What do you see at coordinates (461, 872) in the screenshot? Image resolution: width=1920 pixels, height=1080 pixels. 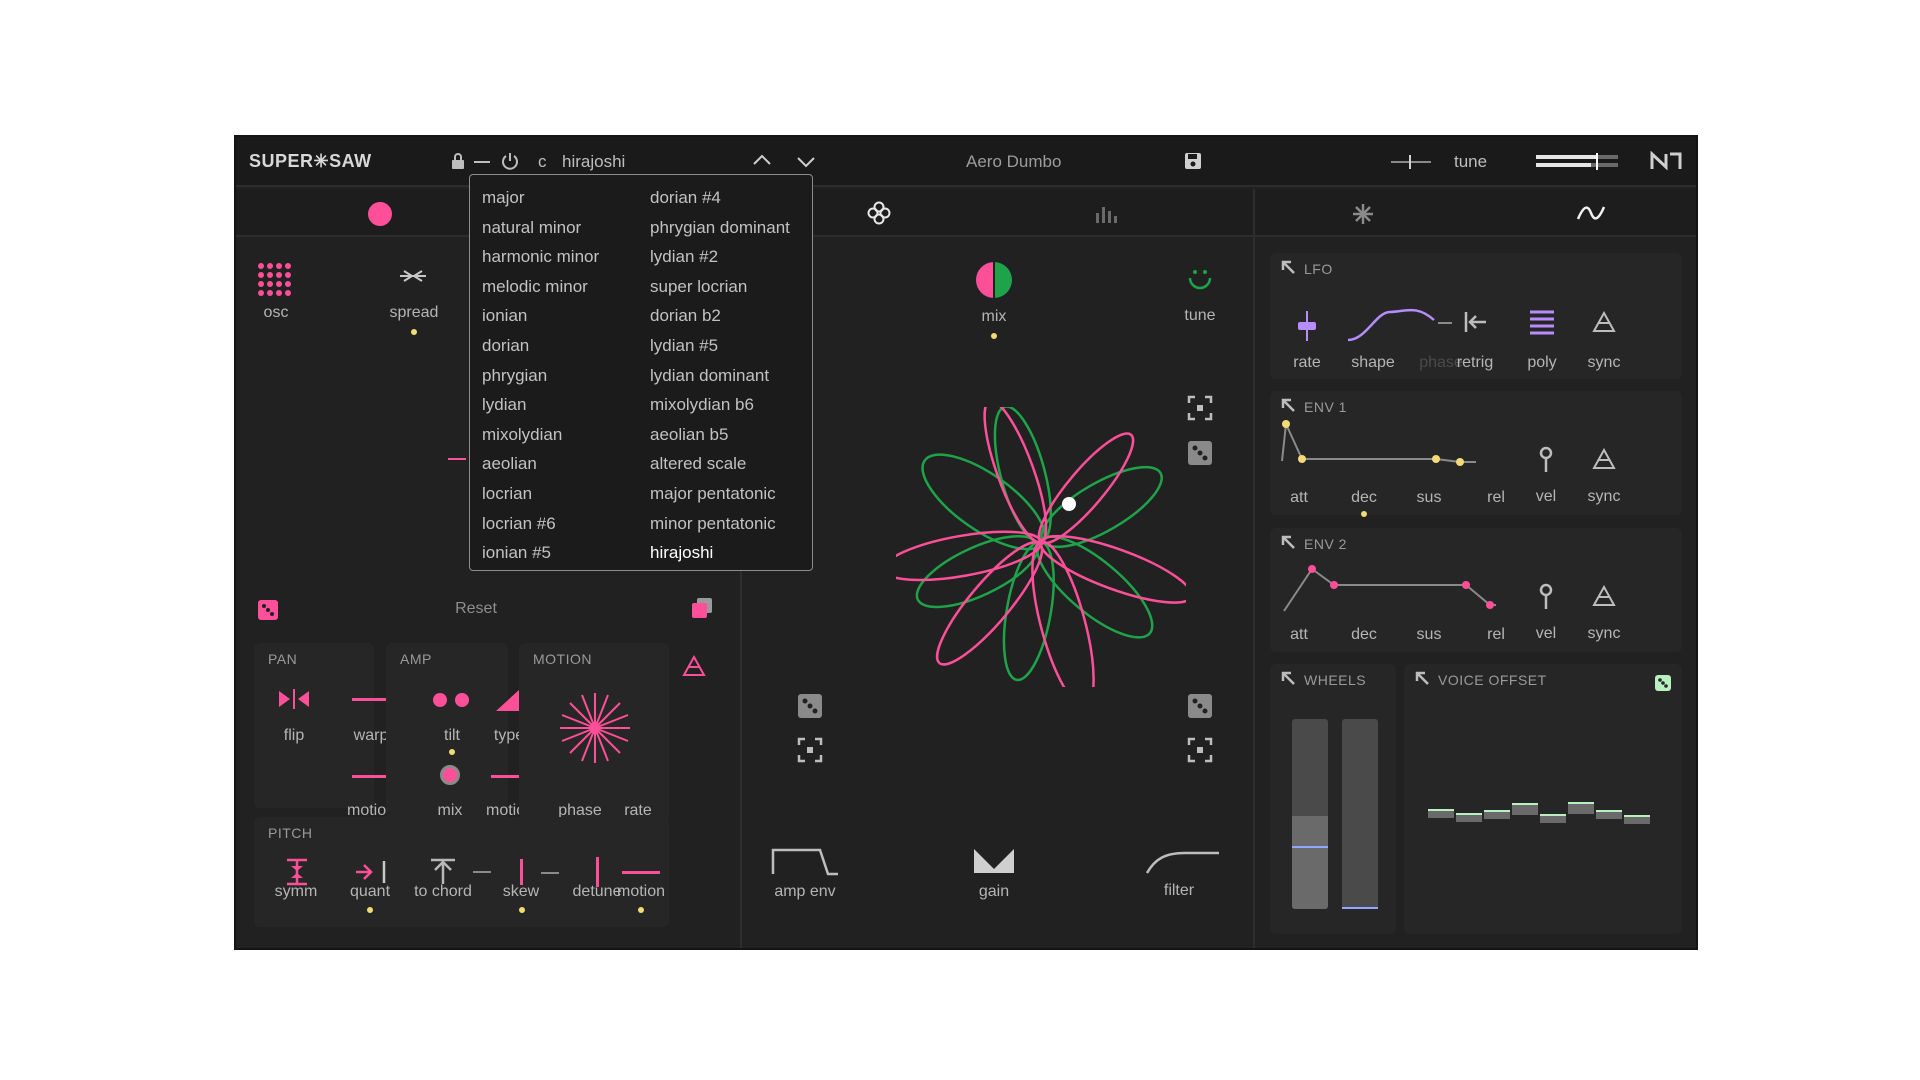 I see `to-chord-icon` at bounding box center [461, 872].